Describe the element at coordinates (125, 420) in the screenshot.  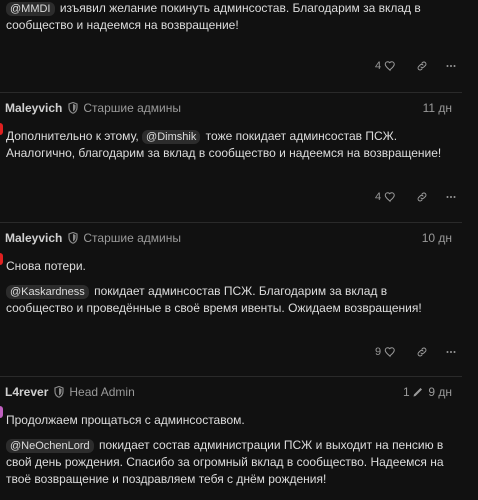
I see `post-paragraph: Продолжаем прощаться с админсоставом.` at that location.